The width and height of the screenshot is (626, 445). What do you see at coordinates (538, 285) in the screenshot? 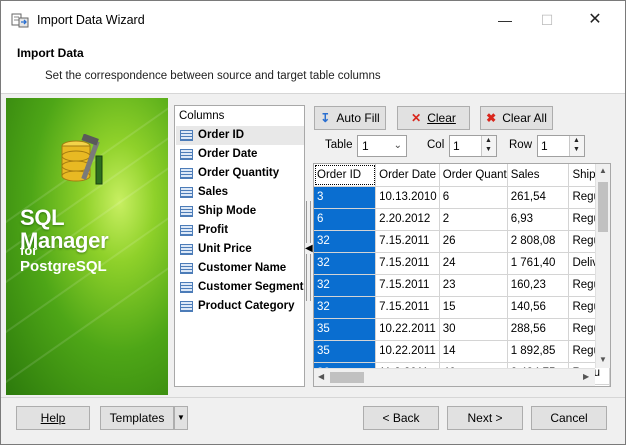
I see `table-cell: 160,23` at bounding box center [538, 285].